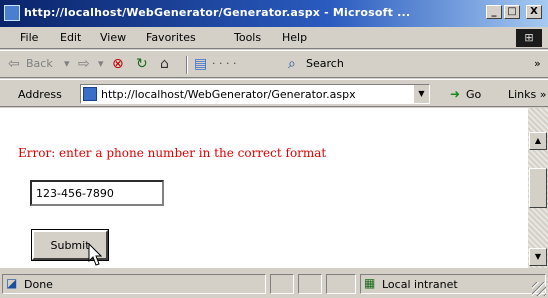 This screenshot has width=548, height=298. I want to click on back-button-label: Back, so click(39, 63).